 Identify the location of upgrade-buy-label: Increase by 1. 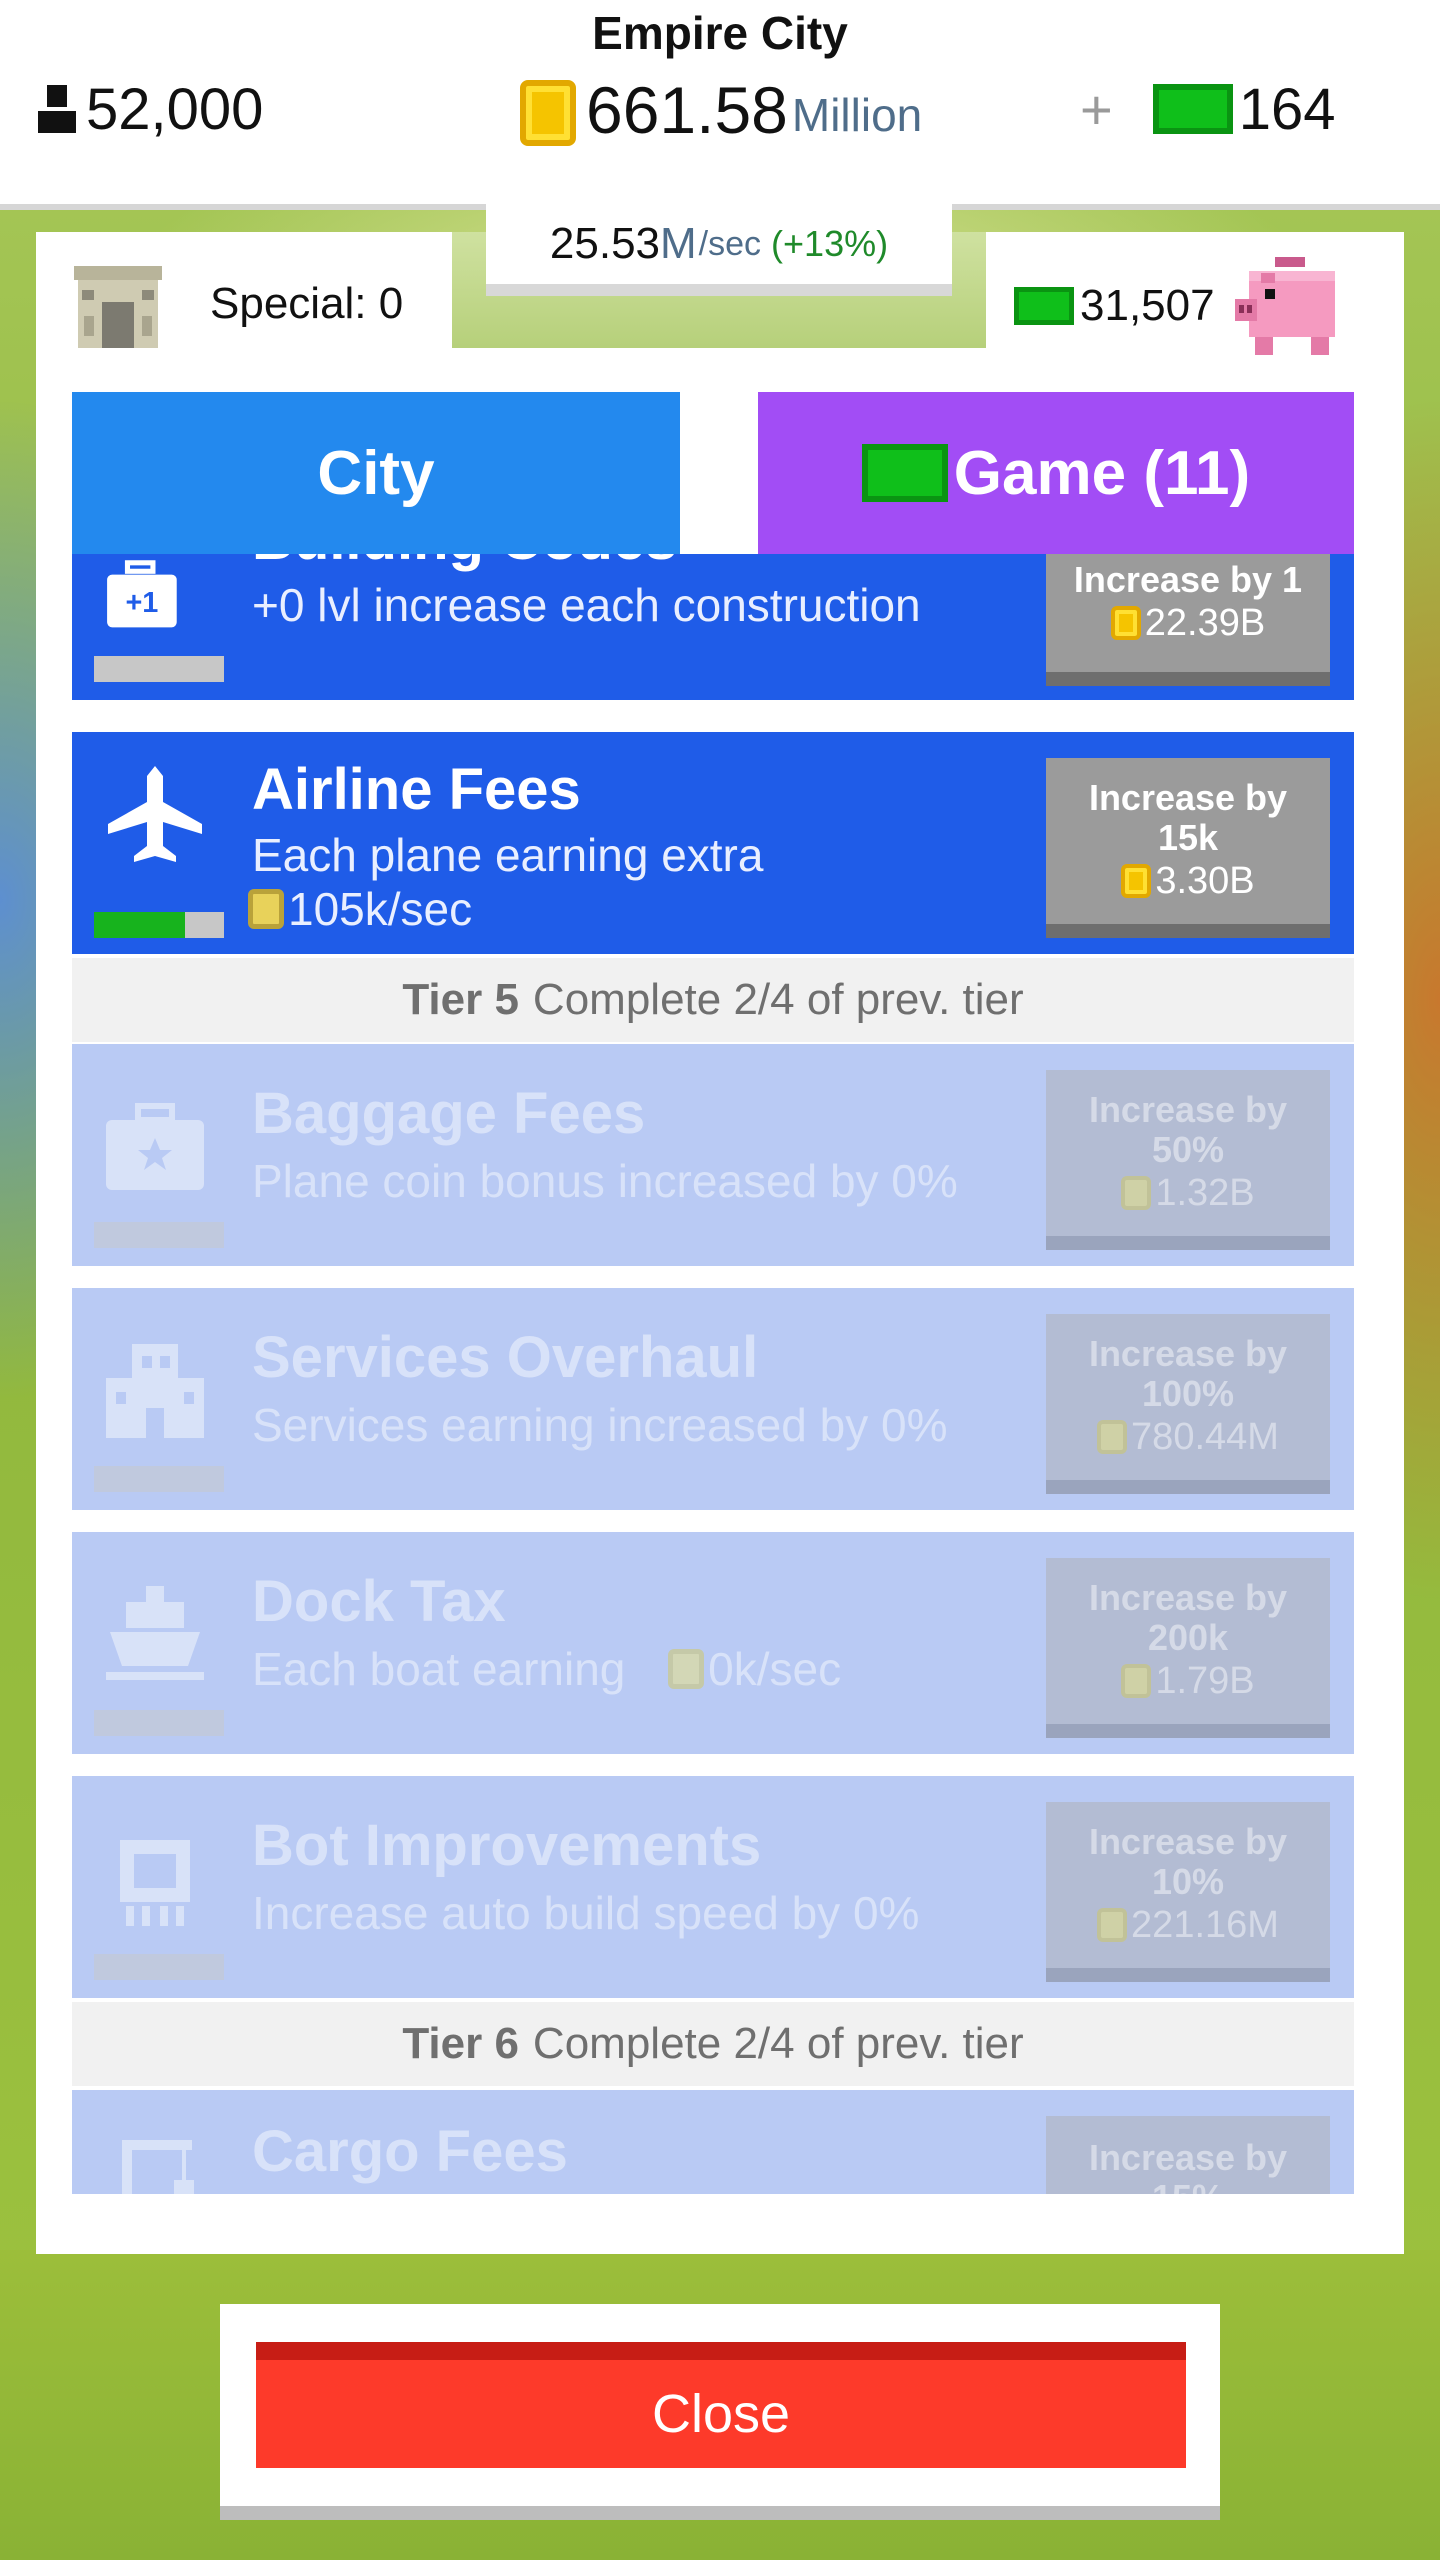
(1188, 579).